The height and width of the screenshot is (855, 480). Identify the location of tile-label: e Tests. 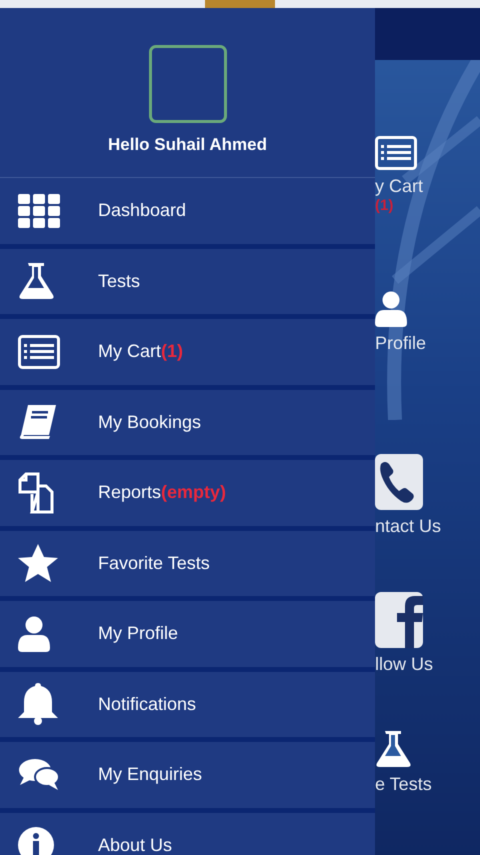
(403, 784).